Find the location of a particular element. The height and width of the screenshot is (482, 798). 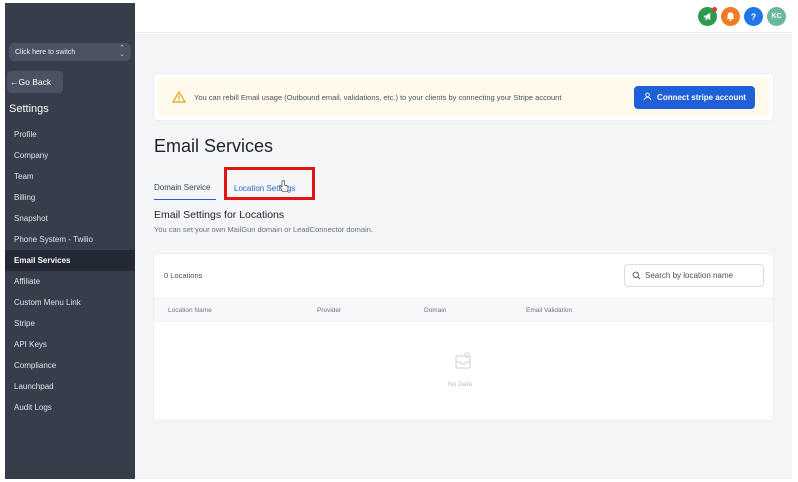

updown-chevron-icon: ⌃ ⌄ is located at coordinates (122, 51).